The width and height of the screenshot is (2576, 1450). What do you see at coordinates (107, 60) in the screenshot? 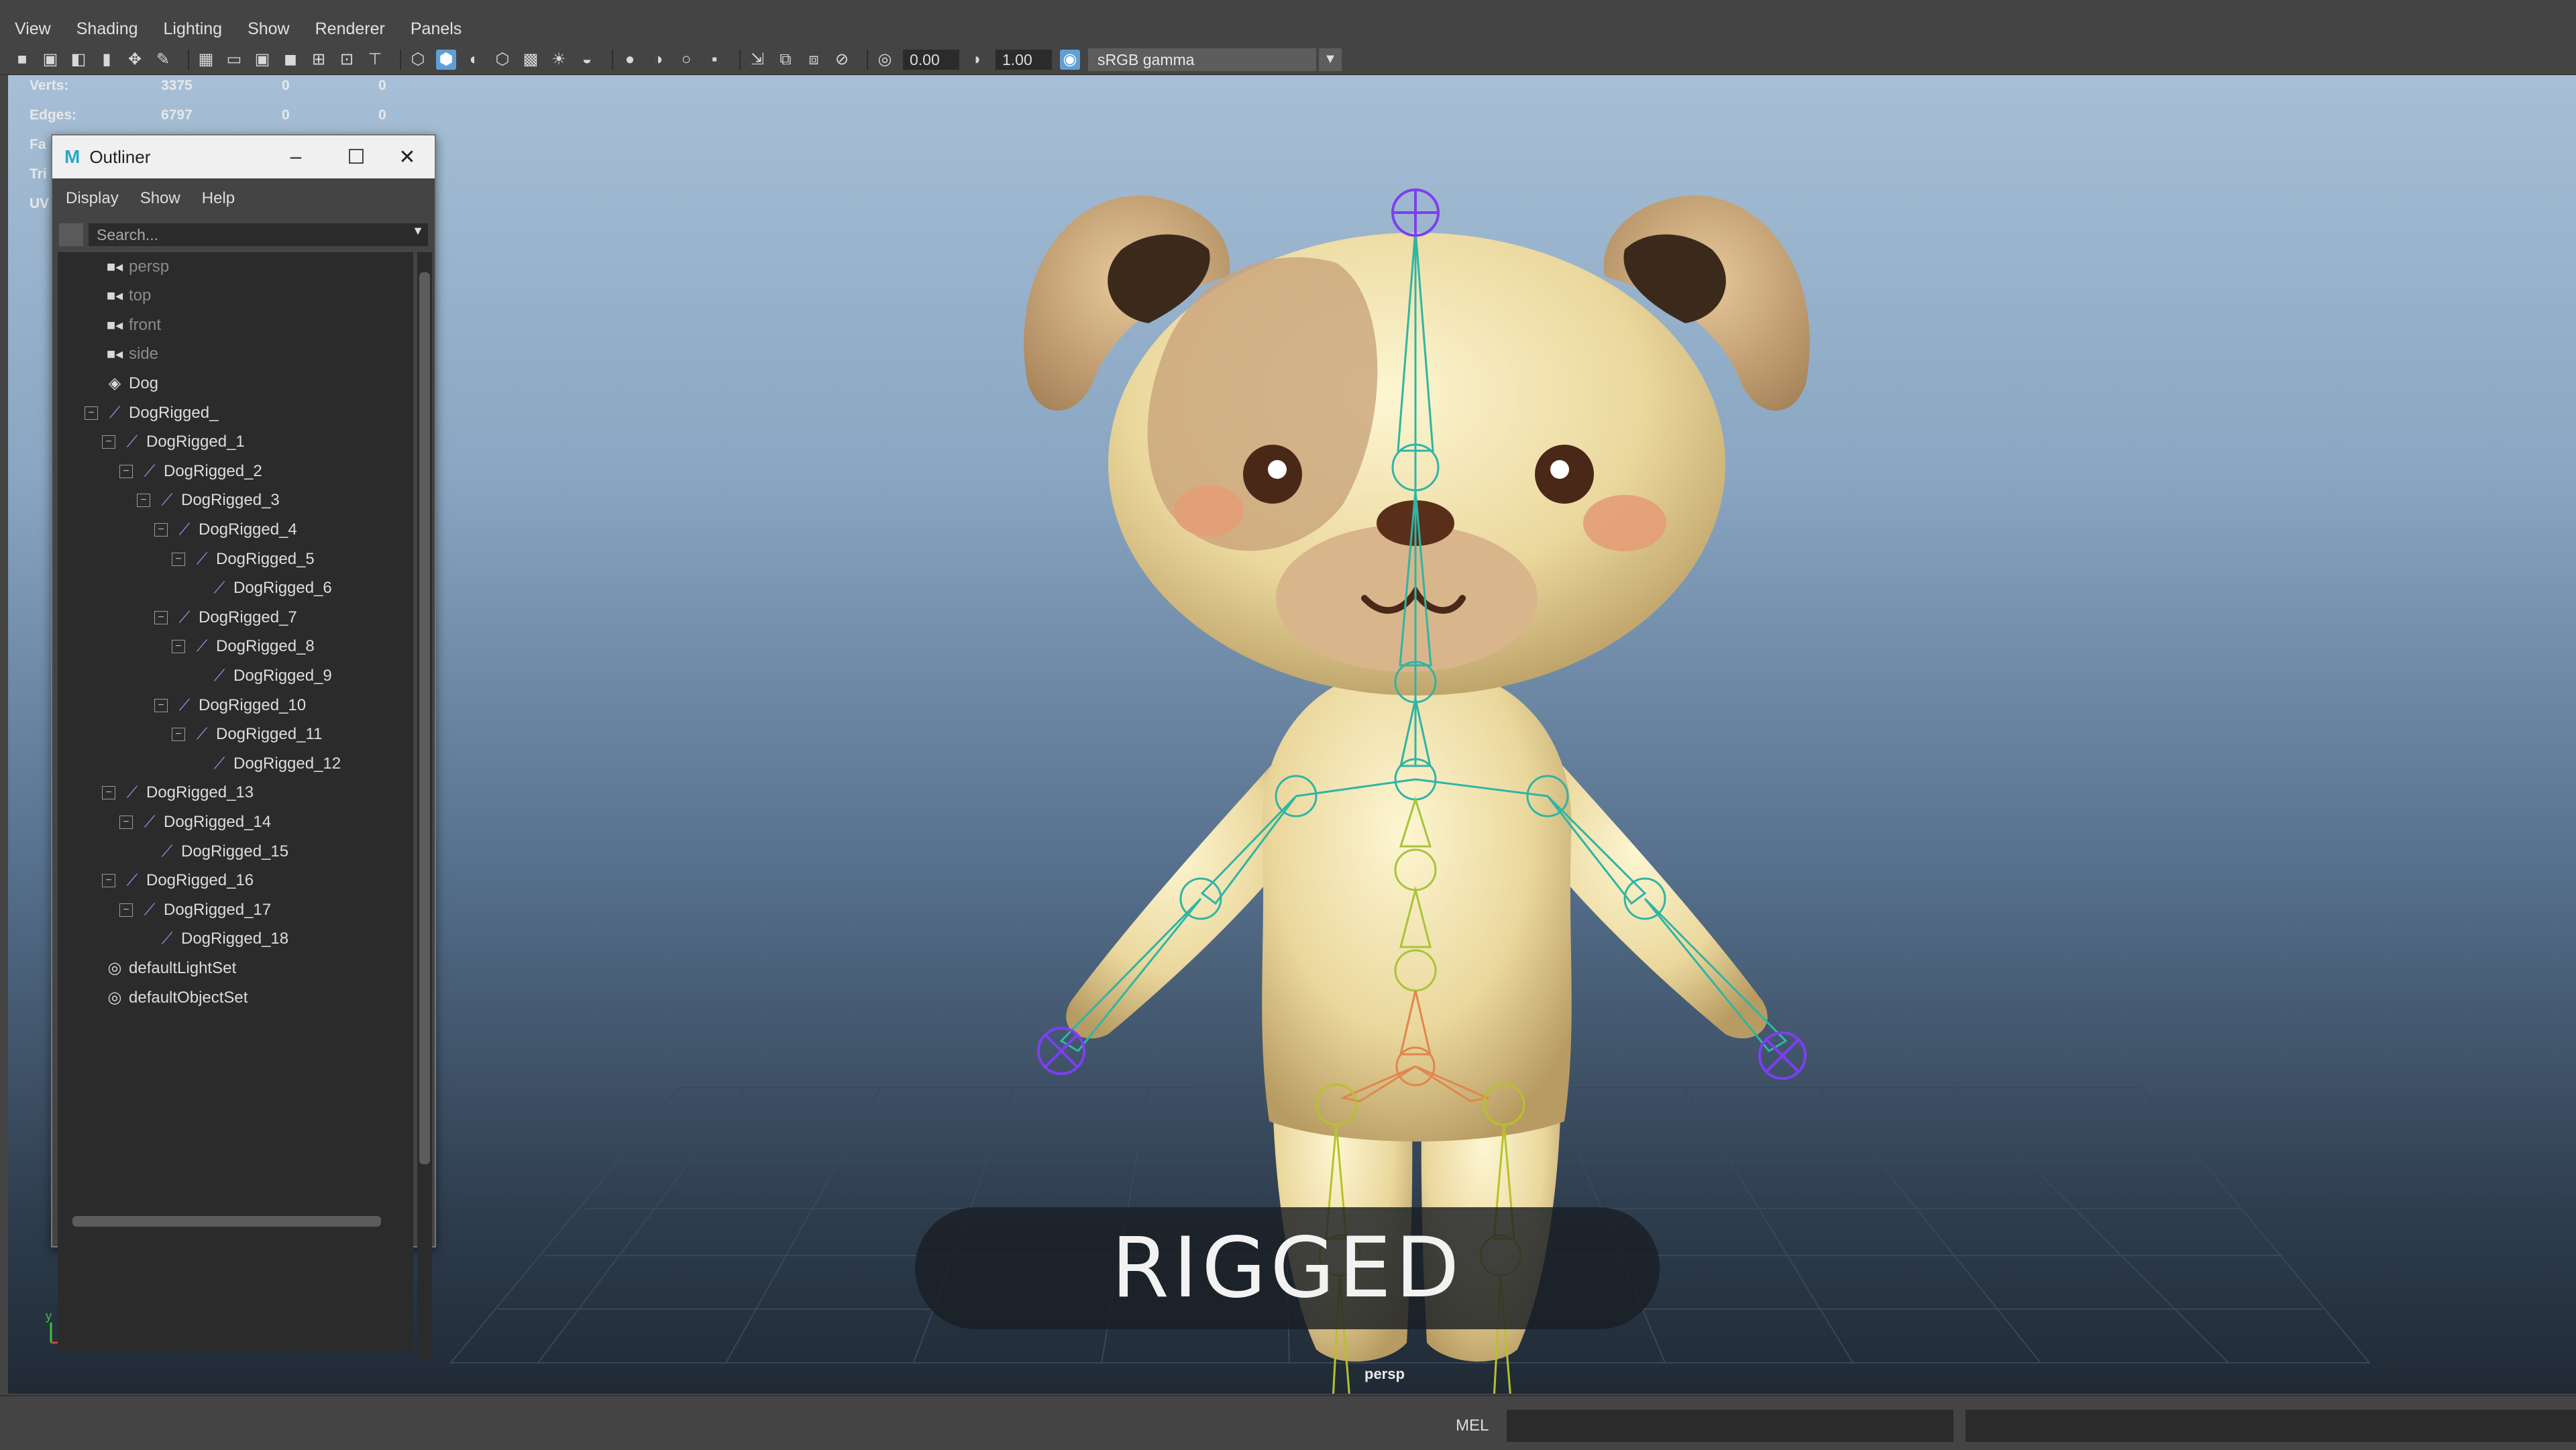
I see `image-plane-icon: ▮` at bounding box center [107, 60].